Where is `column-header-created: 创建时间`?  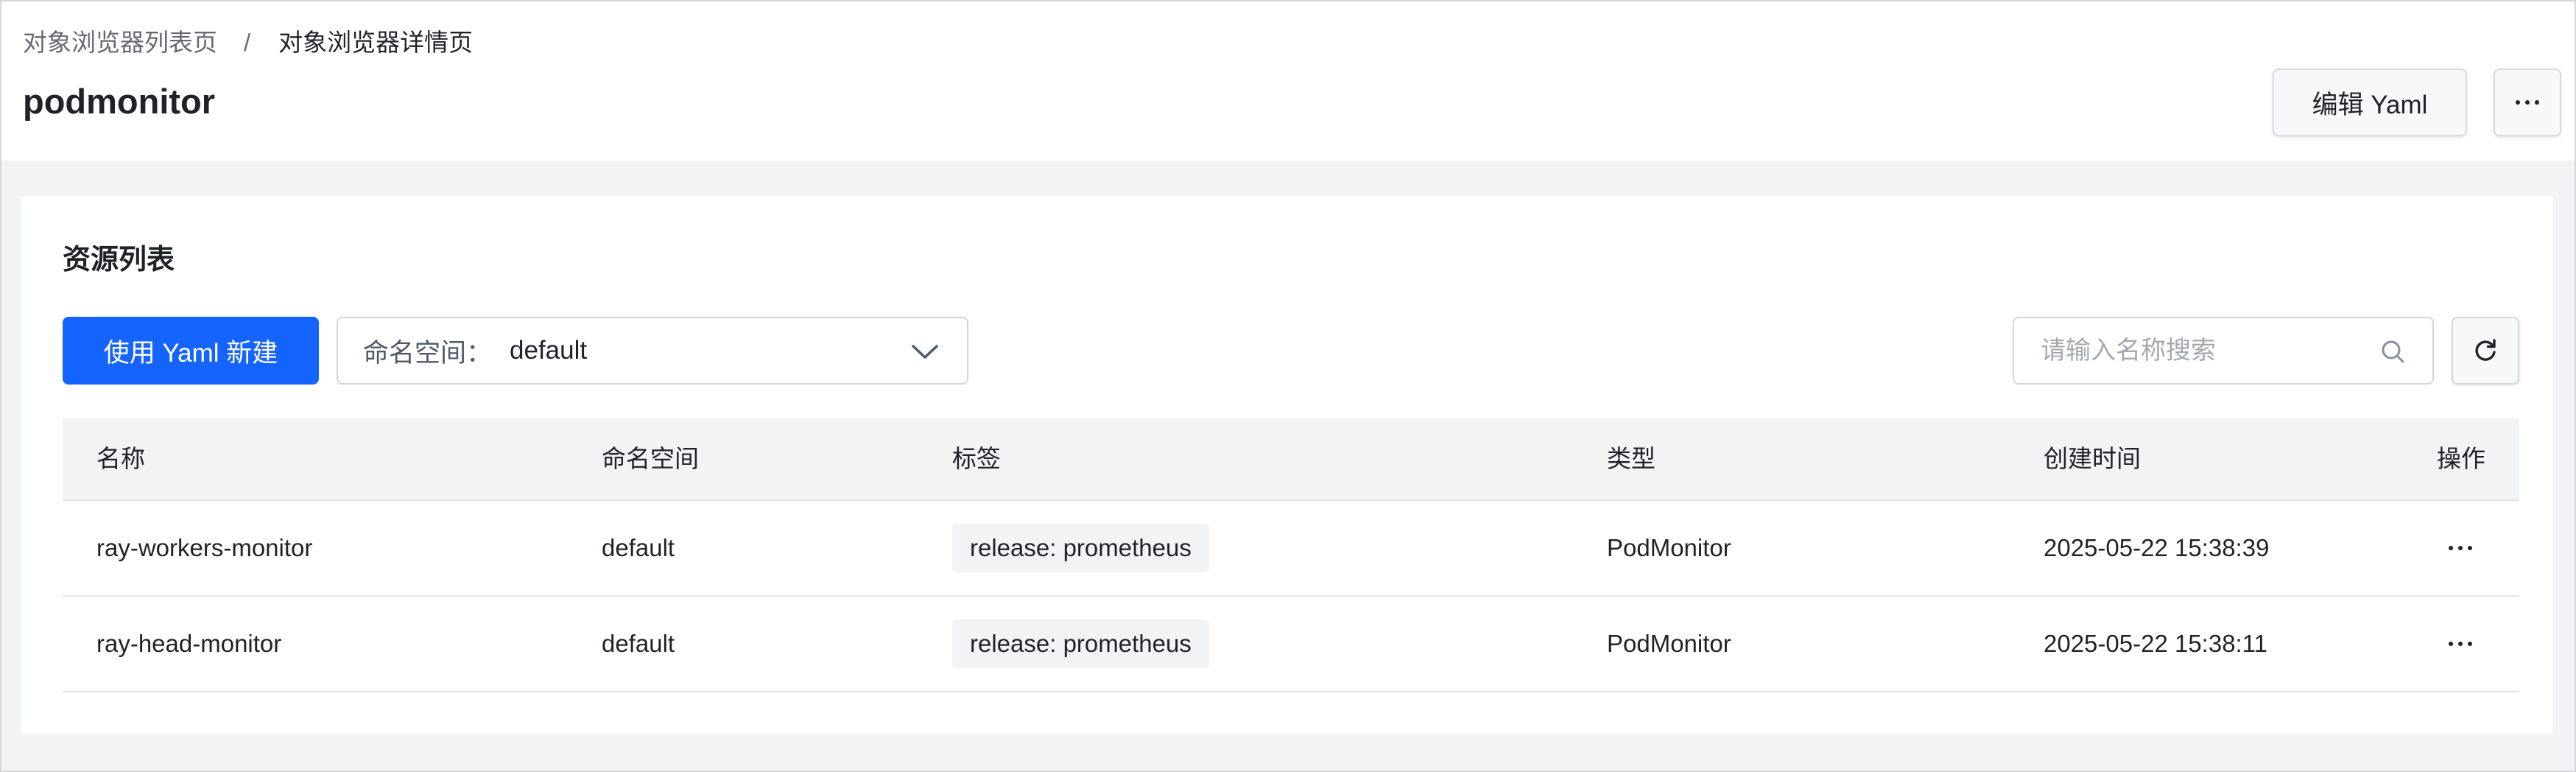
column-header-created: 创建时间 is located at coordinates (2092, 458).